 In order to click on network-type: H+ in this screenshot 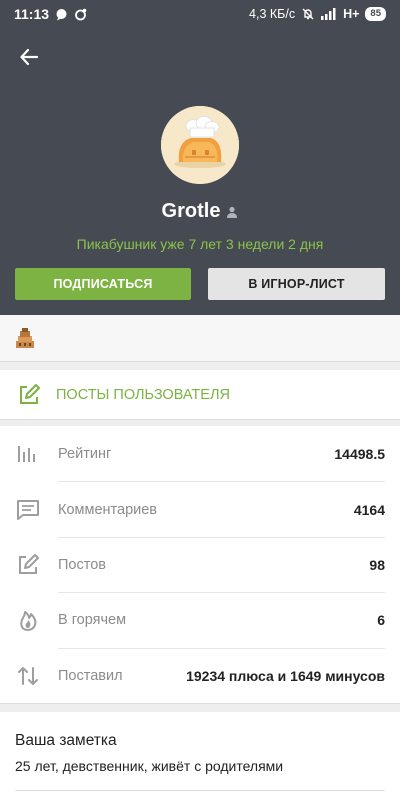, I will do `click(351, 14)`.